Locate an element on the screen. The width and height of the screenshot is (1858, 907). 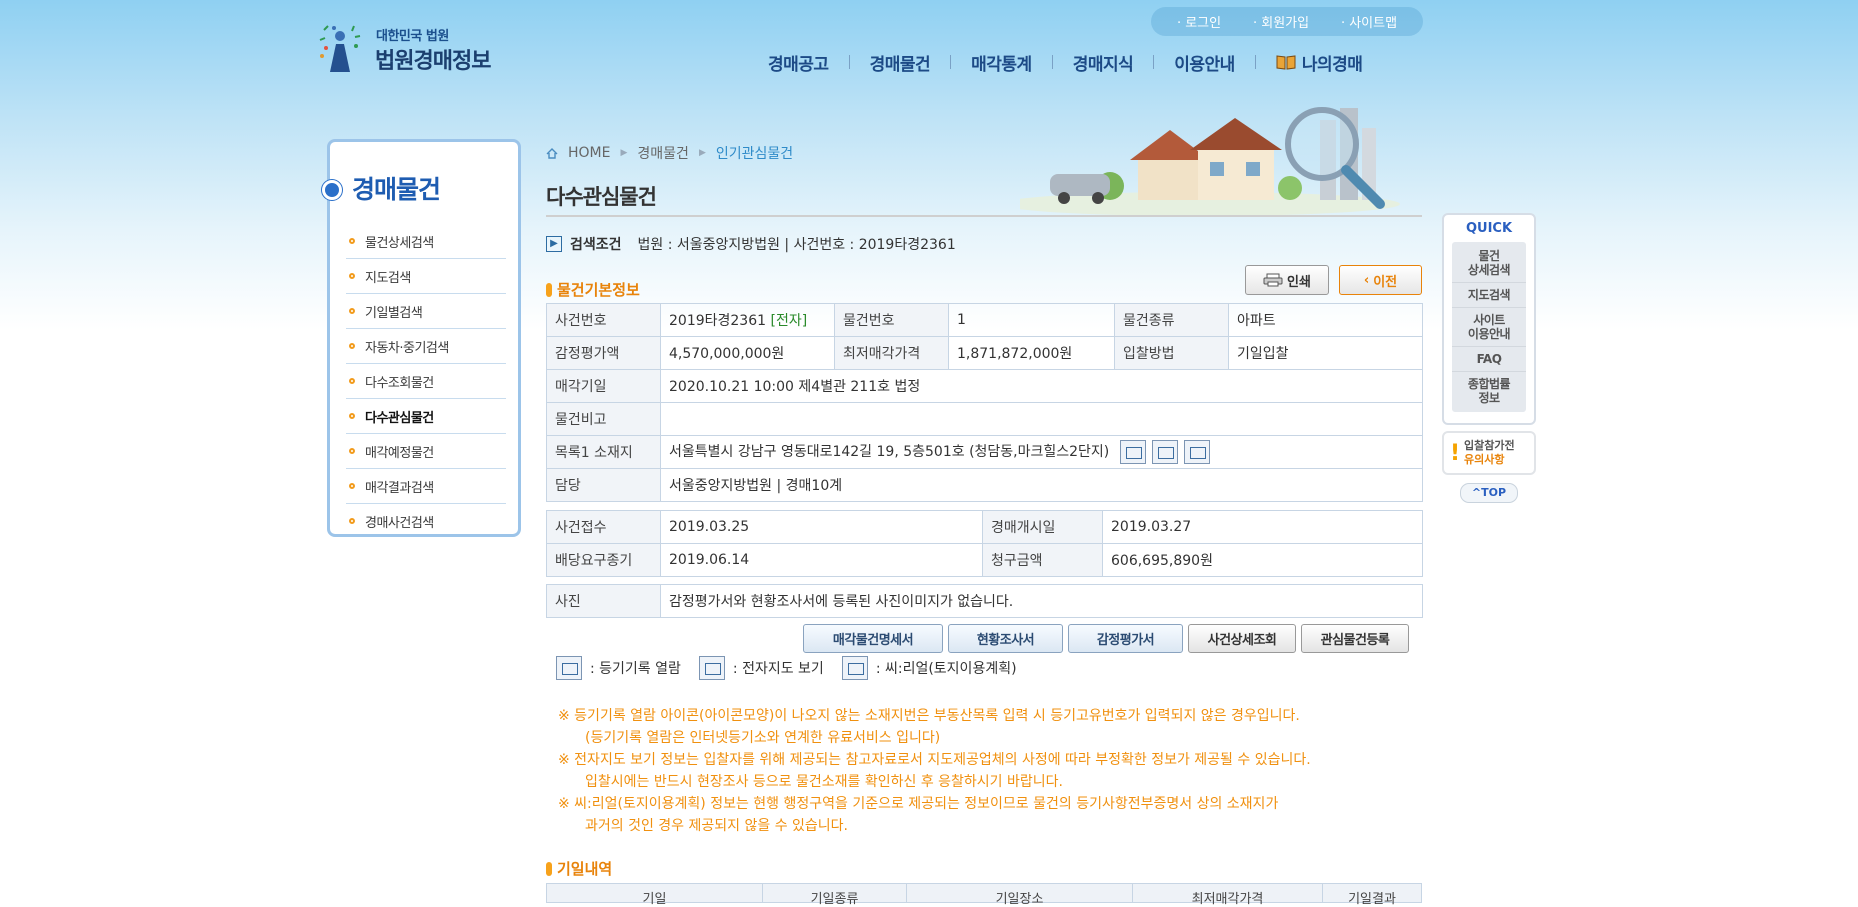
quick-item-map-search: 지도검색 is located at coordinates (1489, 295).